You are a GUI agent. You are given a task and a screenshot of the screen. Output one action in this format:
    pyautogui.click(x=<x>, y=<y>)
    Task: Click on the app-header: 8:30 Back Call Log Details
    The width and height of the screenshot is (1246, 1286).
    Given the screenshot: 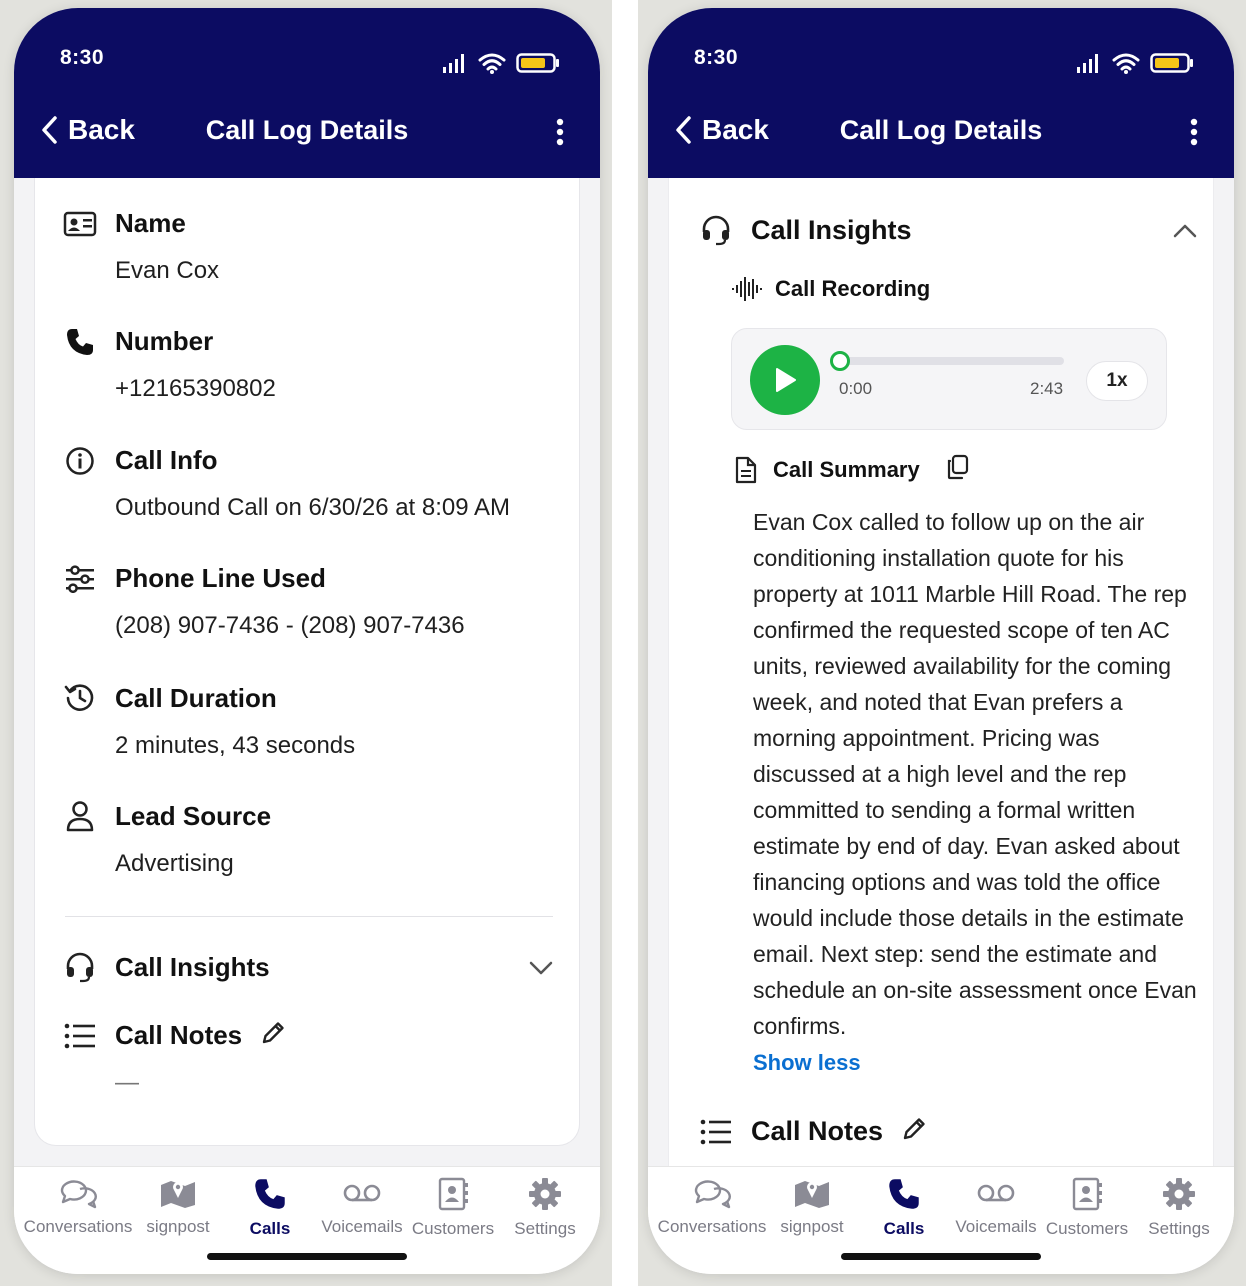 What is the action you would take?
    pyautogui.click(x=307, y=93)
    